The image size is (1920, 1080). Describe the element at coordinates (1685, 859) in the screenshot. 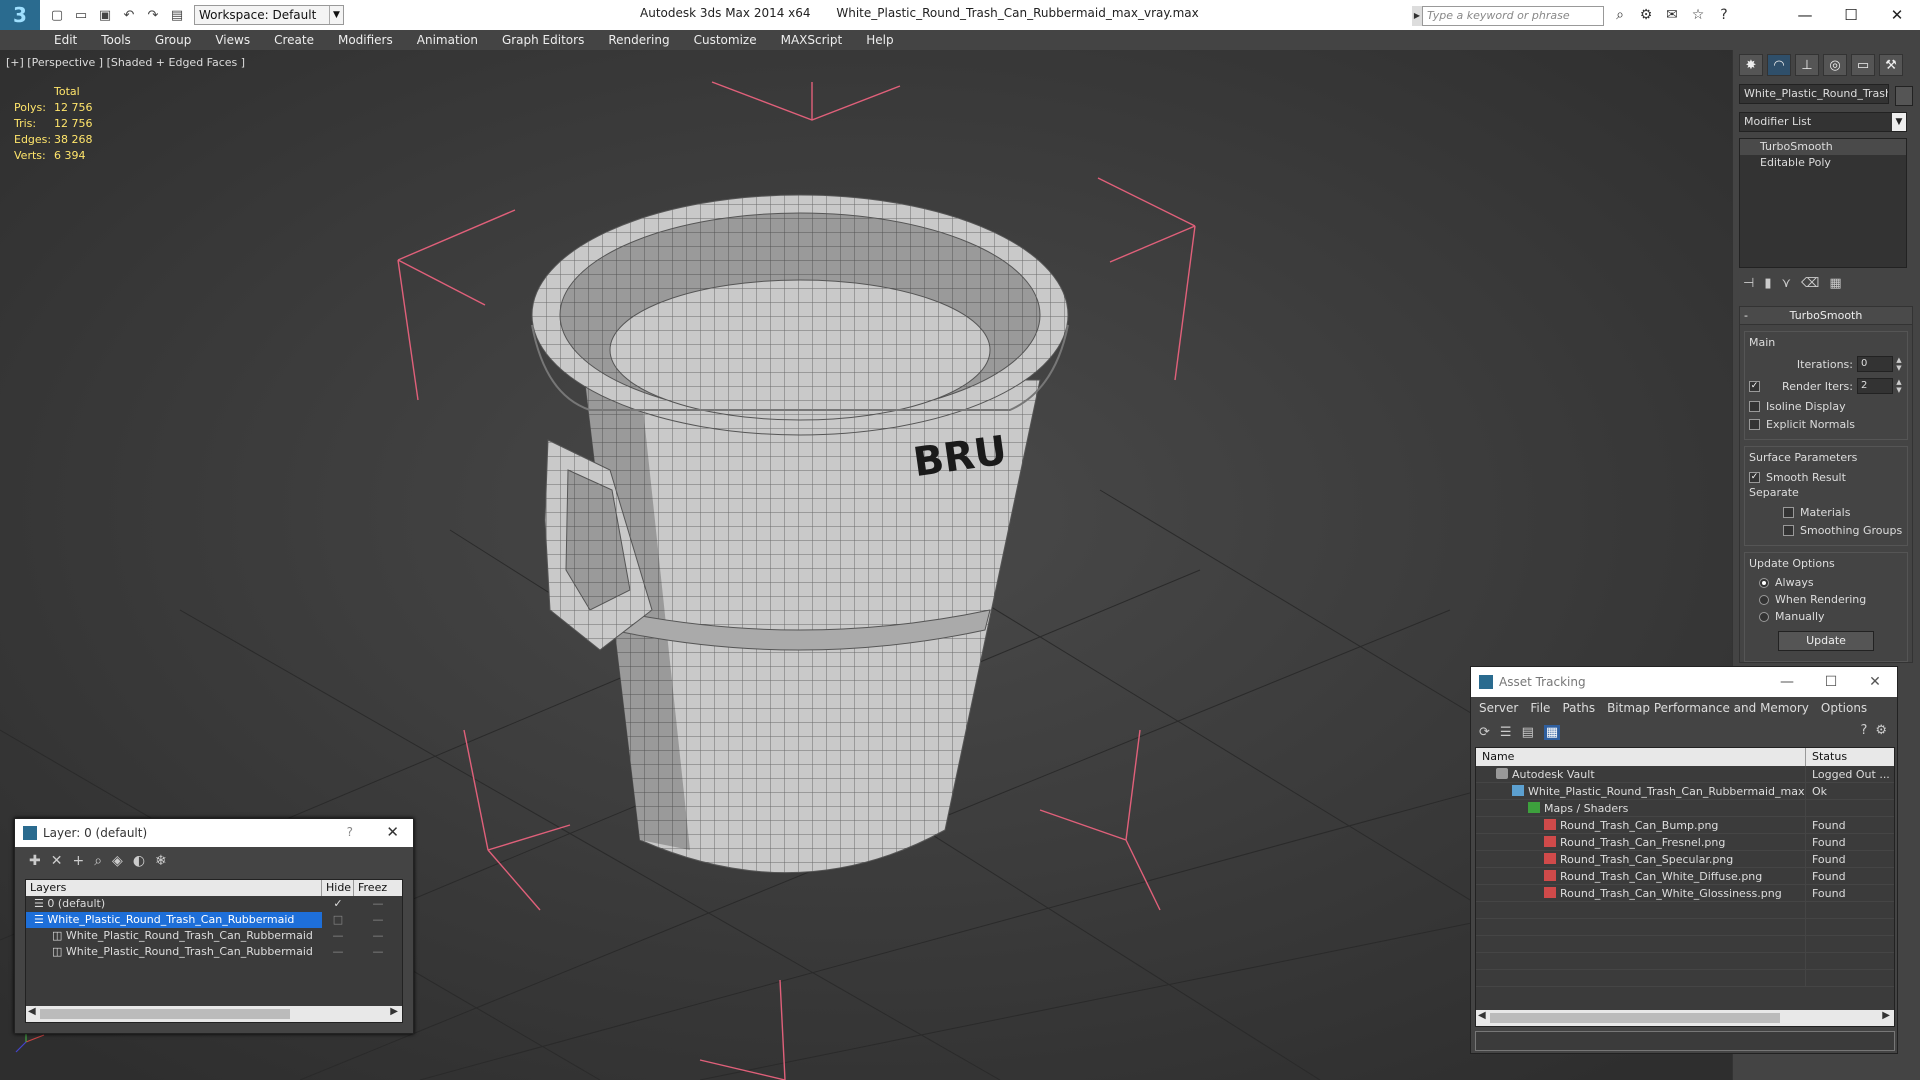

I see `asset-row: Round_Trash_Can_Specular.png Found` at that location.